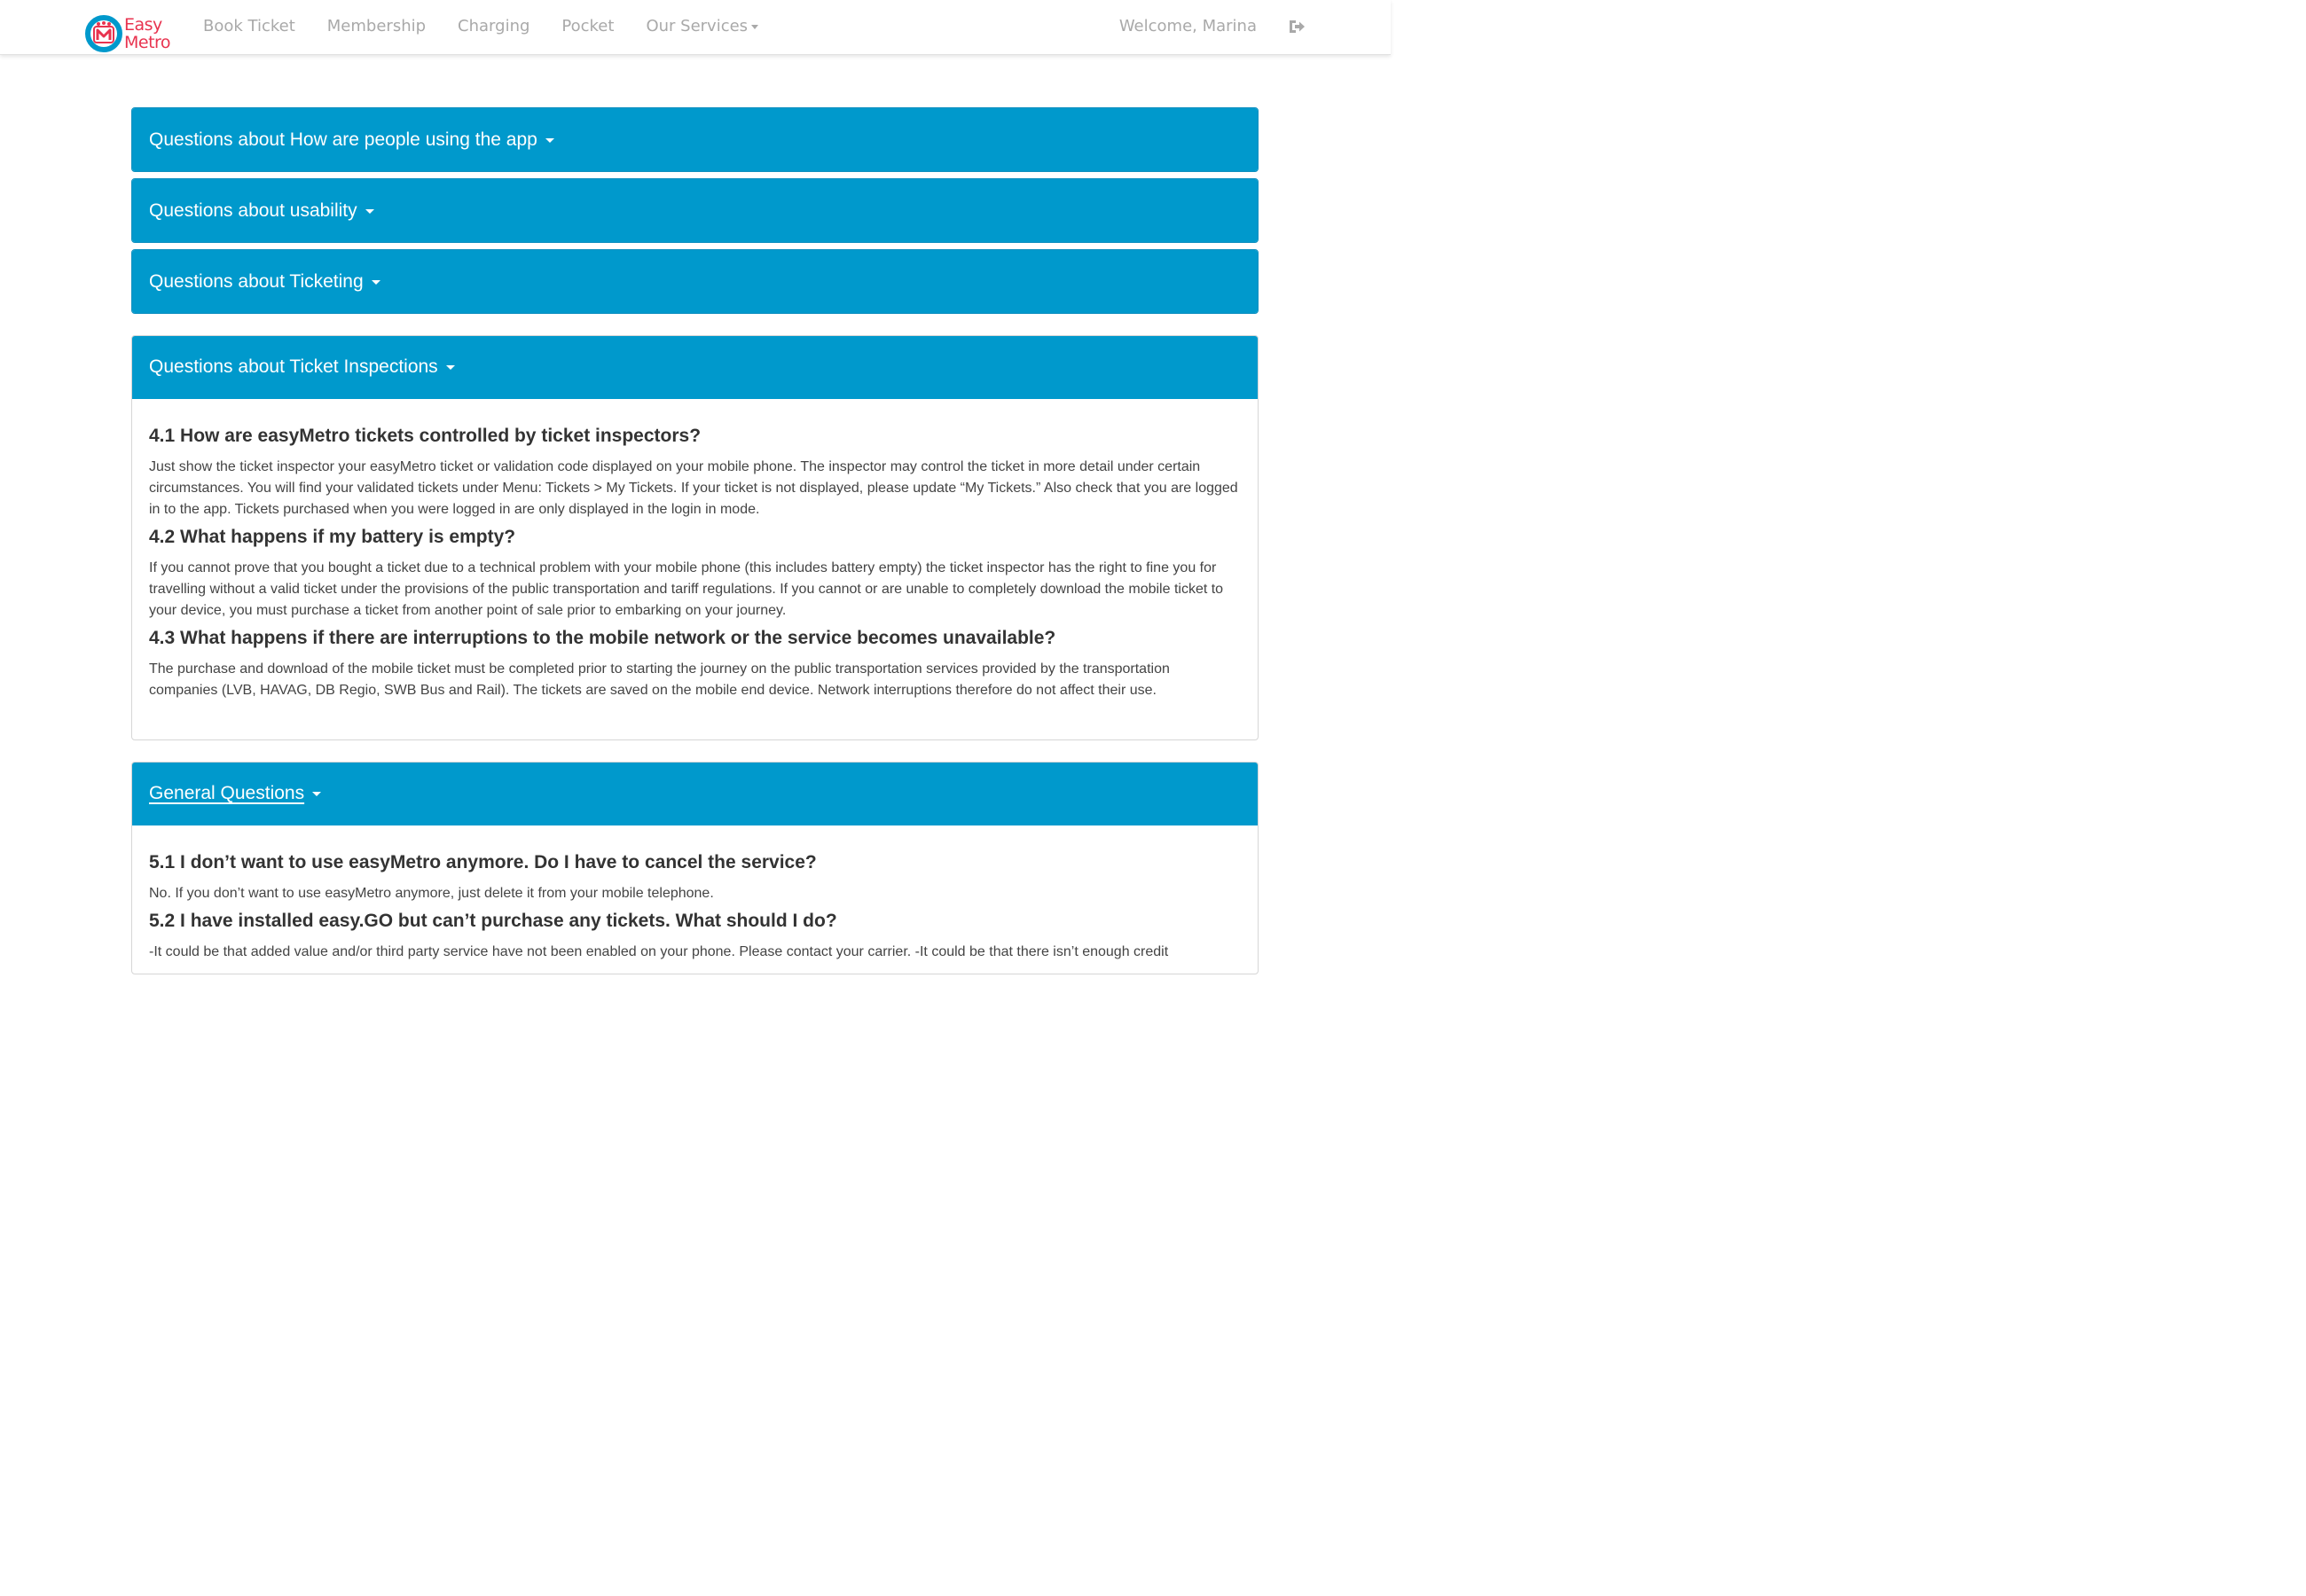  What do you see at coordinates (253, 211) in the screenshot?
I see `faq-section-title: Questions about usability` at bounding box center [253, 211].